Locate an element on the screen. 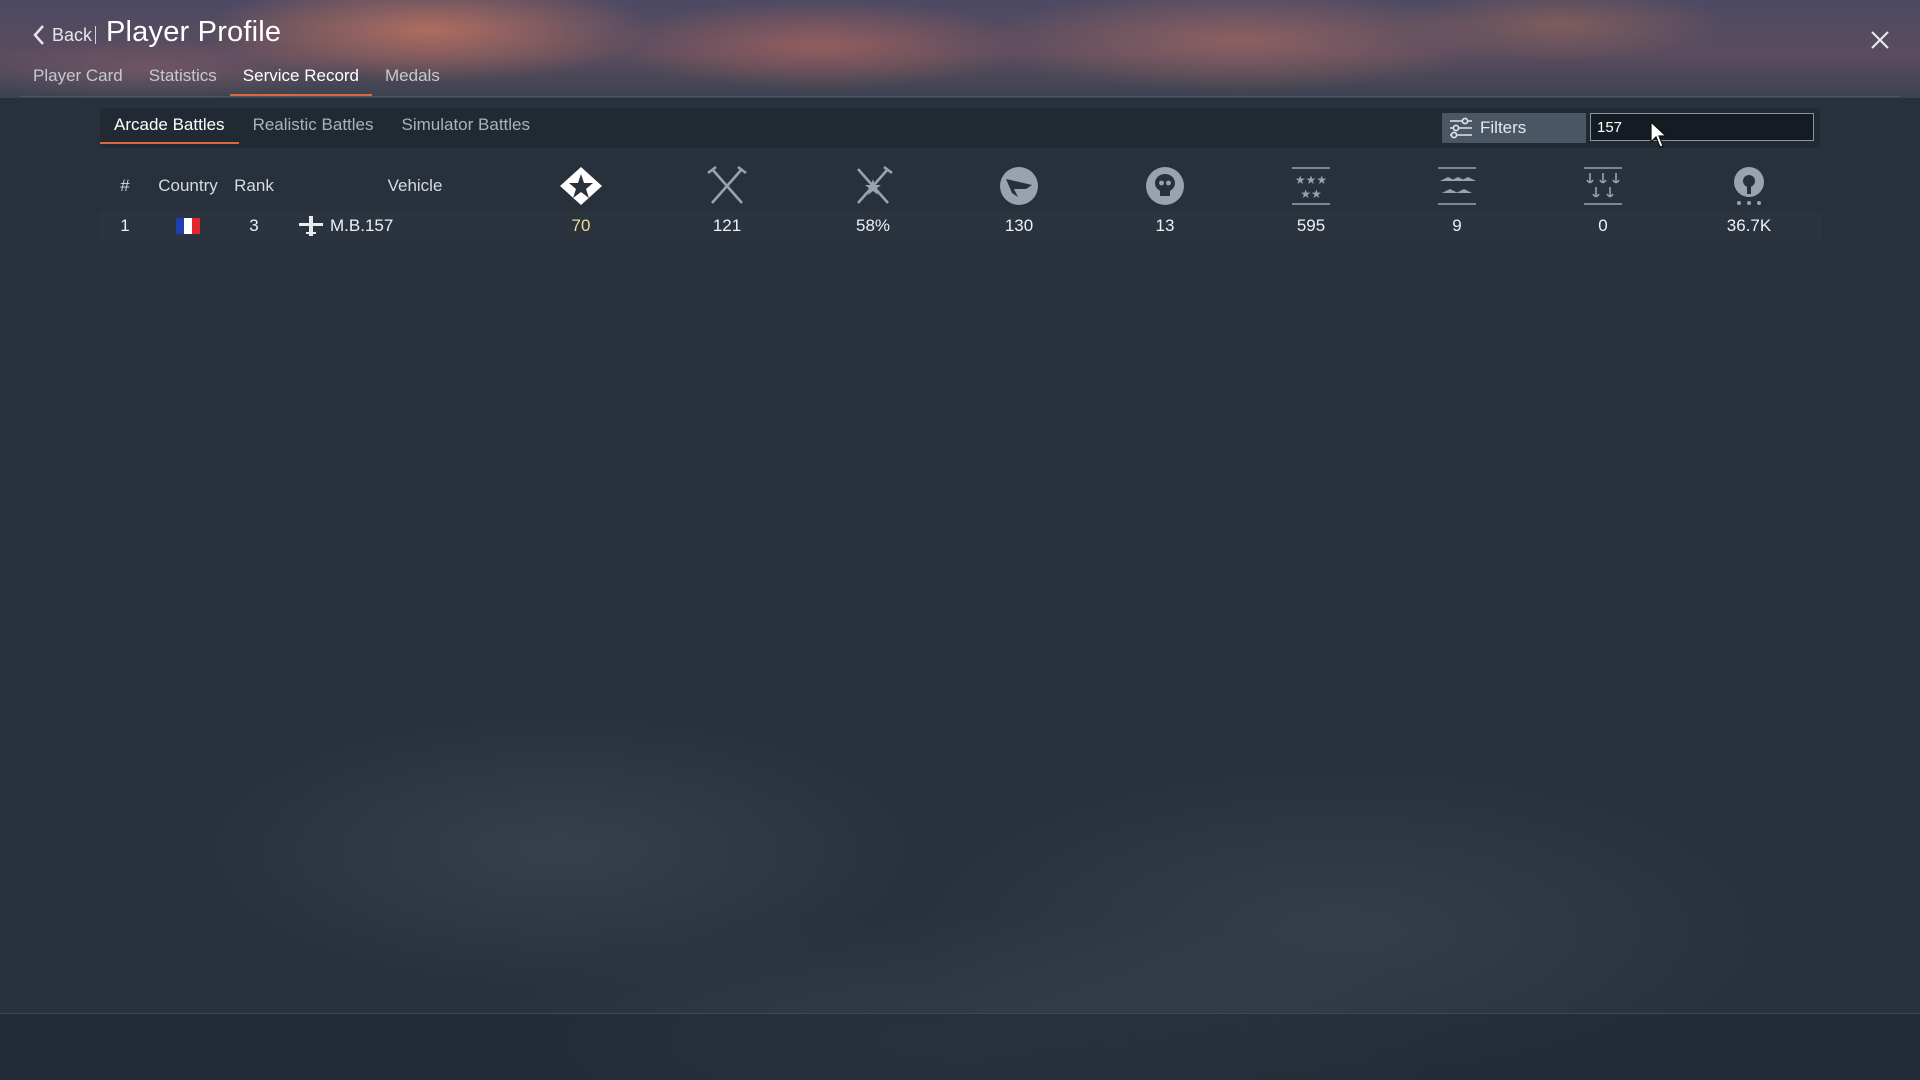 The width and height of the screenshot is (1920, 1080). col-header-research-points is located at coordinates (1749, 186).